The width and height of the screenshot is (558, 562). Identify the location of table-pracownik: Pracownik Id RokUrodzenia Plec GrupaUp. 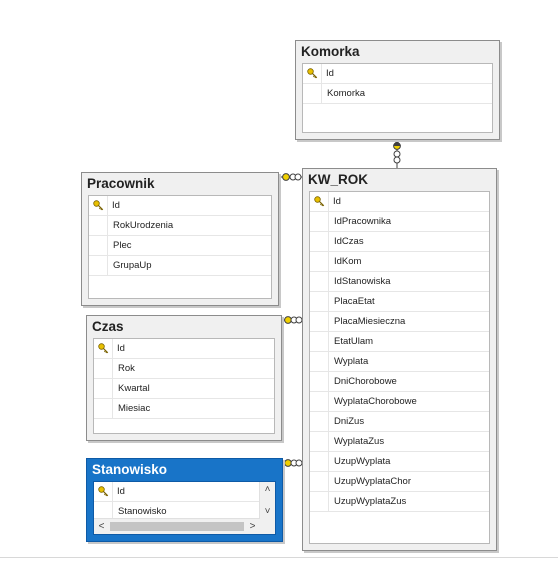
(180, 239).